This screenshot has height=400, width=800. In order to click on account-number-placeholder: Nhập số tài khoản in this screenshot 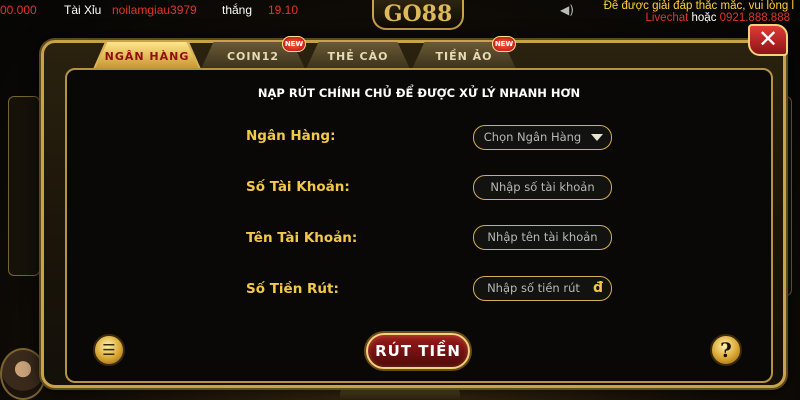, I will do `click(542, 187)`.